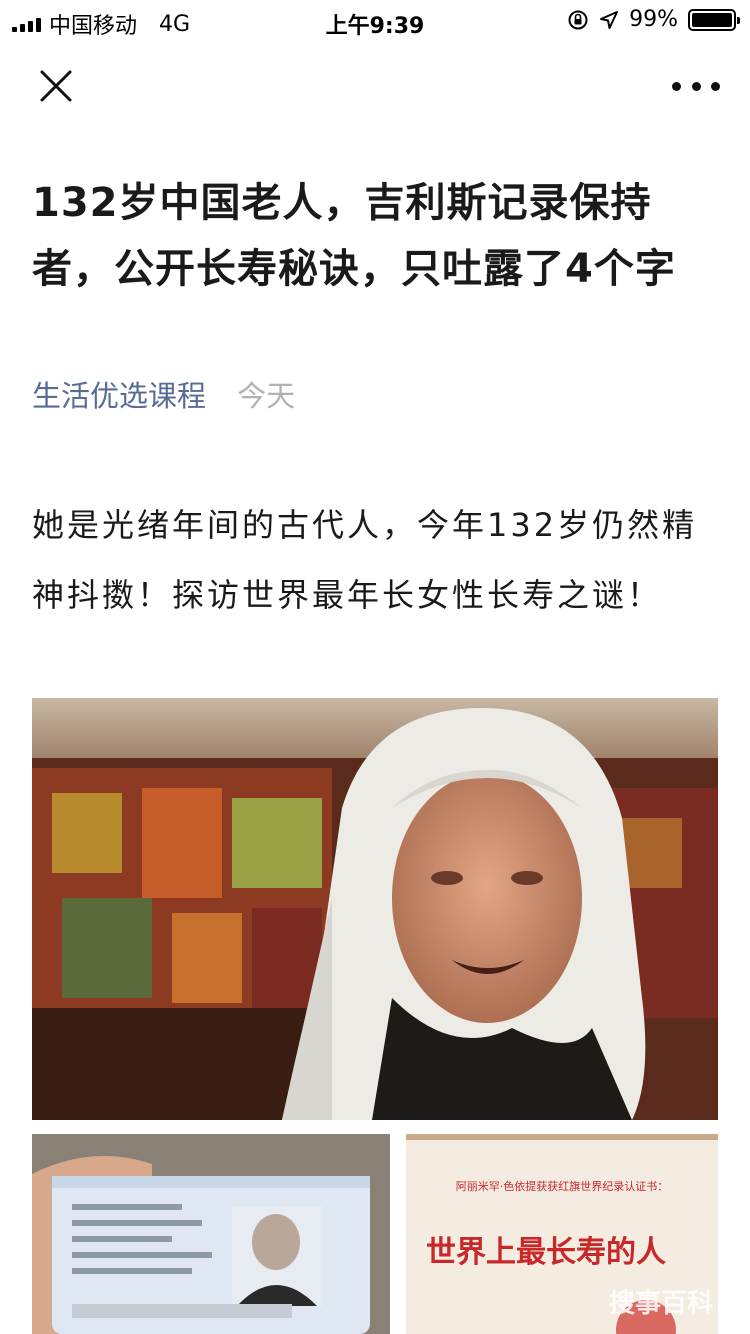  What do you see at coordinates (714, 19) in the screenshot?
I see `battery-icon` at bounding box center [714, 19].